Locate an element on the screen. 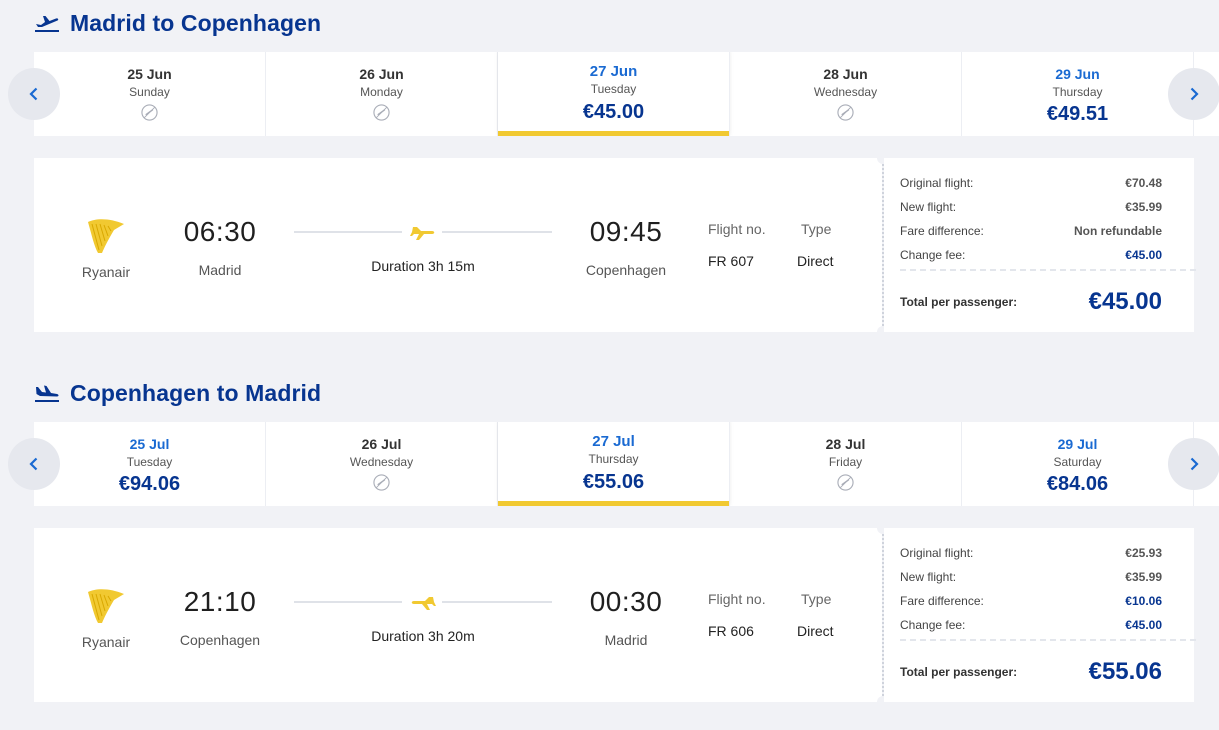  date-price: €49.51 is located at coordinates (1077, 114).